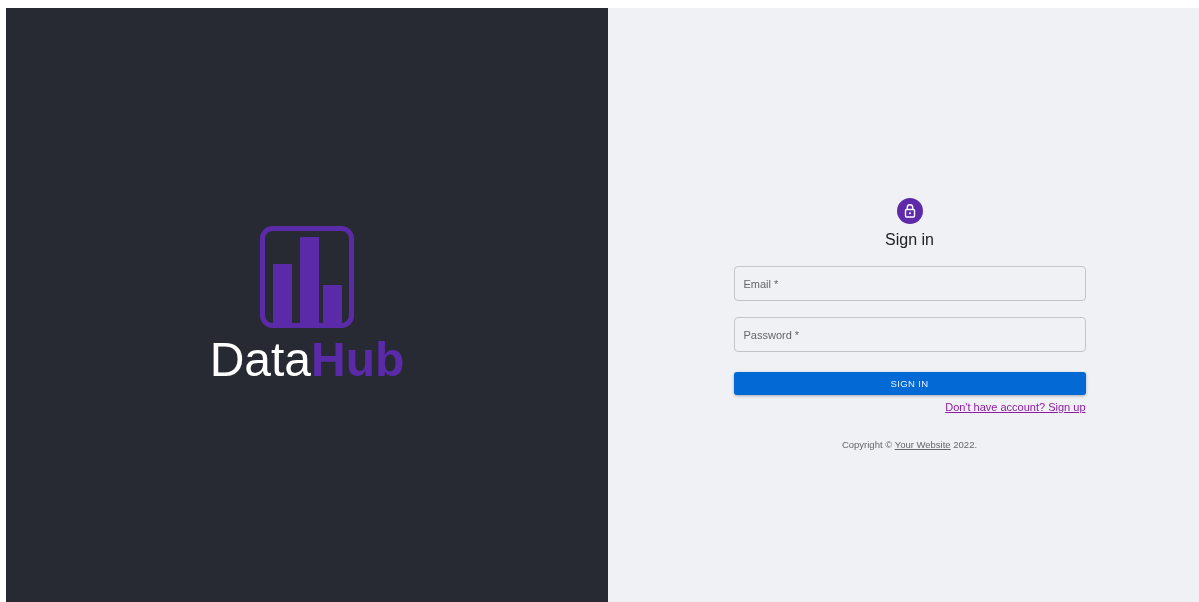  What do you see at coordinates (1015, 407) in the screenshot?
I see `sign-up-link: Don't have account? Sign up` at bounding box center [1015, 407].